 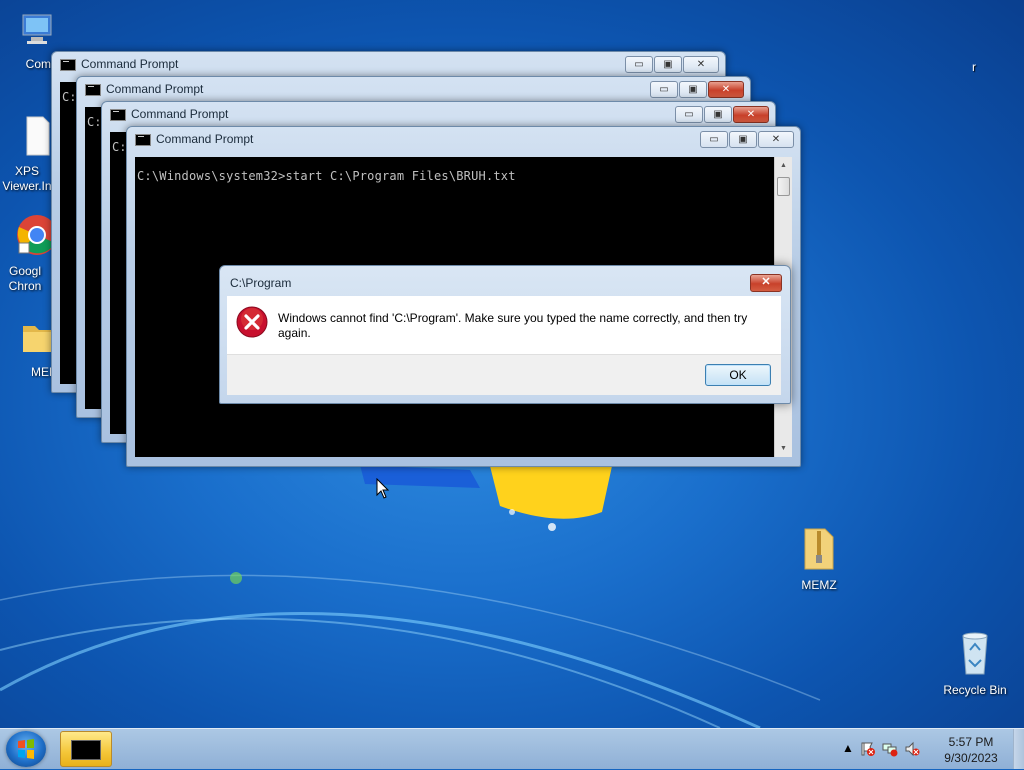 I want to click on taskbar-command-prompt, so click(x=86, y=749).